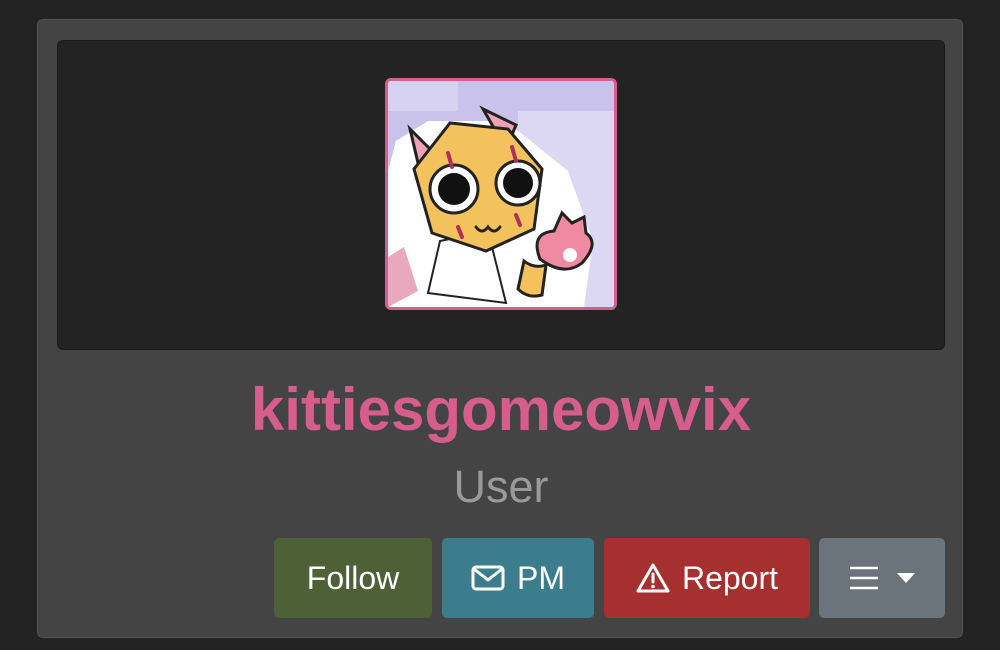 This screenshot has width=1000, height=650. I want to click on envelope-icon, so click(488, 578).